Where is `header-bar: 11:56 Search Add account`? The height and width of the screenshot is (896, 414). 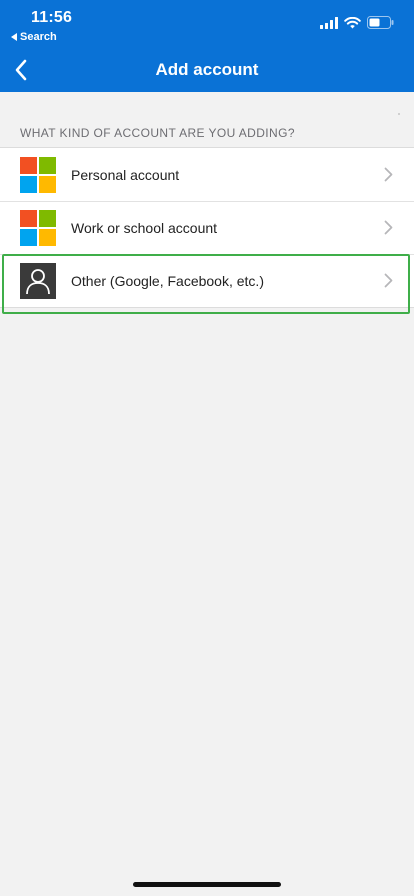 header-bar: 11:56 Search Add account is located at coordinates (207, 46).